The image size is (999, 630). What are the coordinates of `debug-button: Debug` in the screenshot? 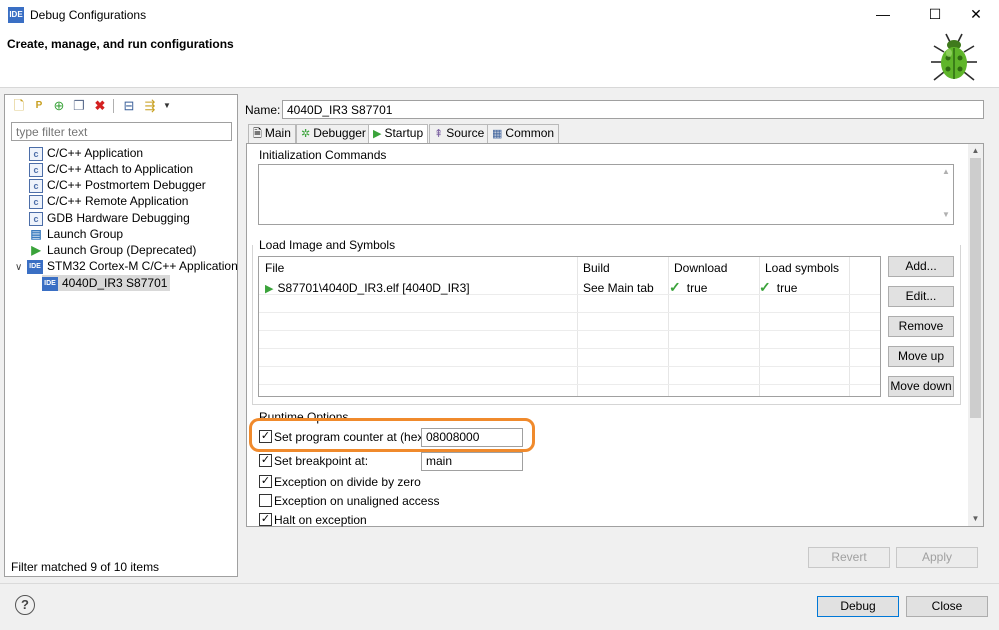 It's located at (858, 606).